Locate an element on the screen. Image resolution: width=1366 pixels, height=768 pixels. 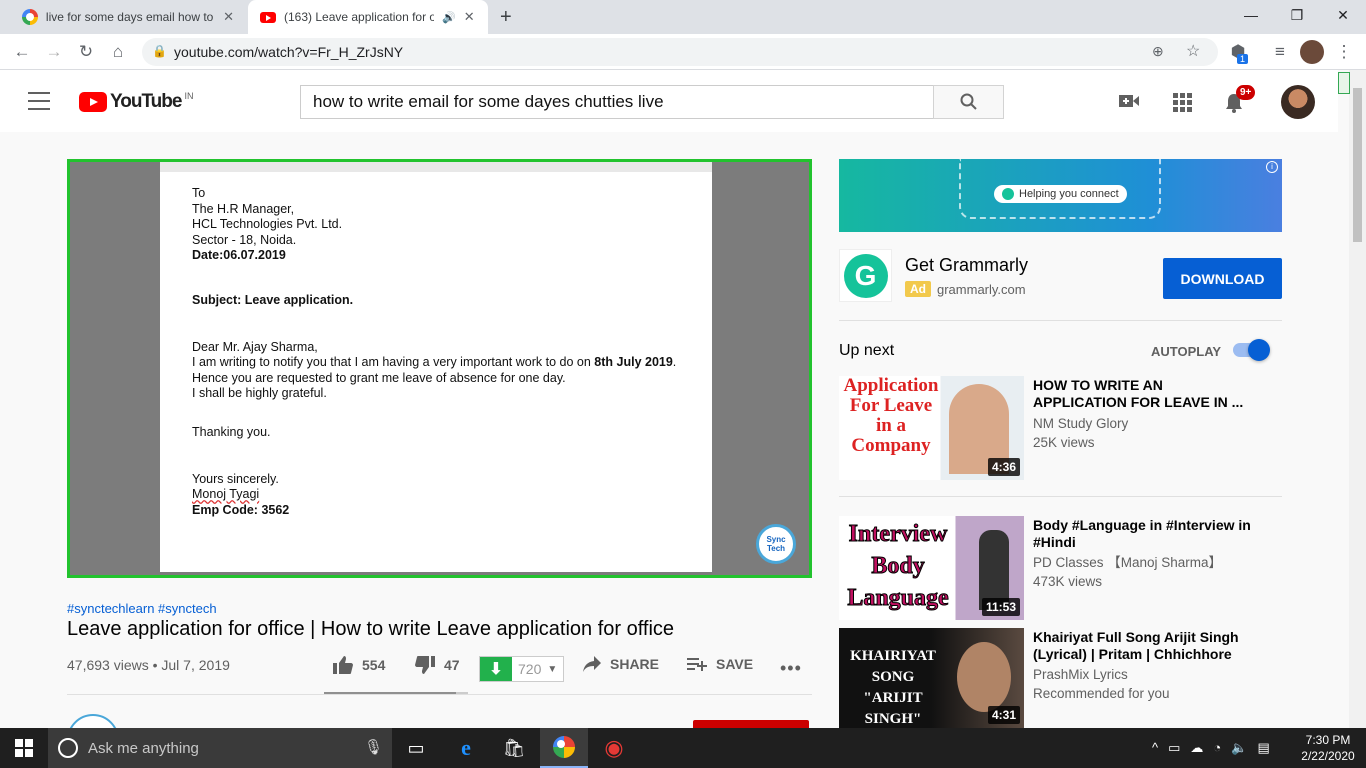
page-scrollbar is located at coordinates (1357, 399).